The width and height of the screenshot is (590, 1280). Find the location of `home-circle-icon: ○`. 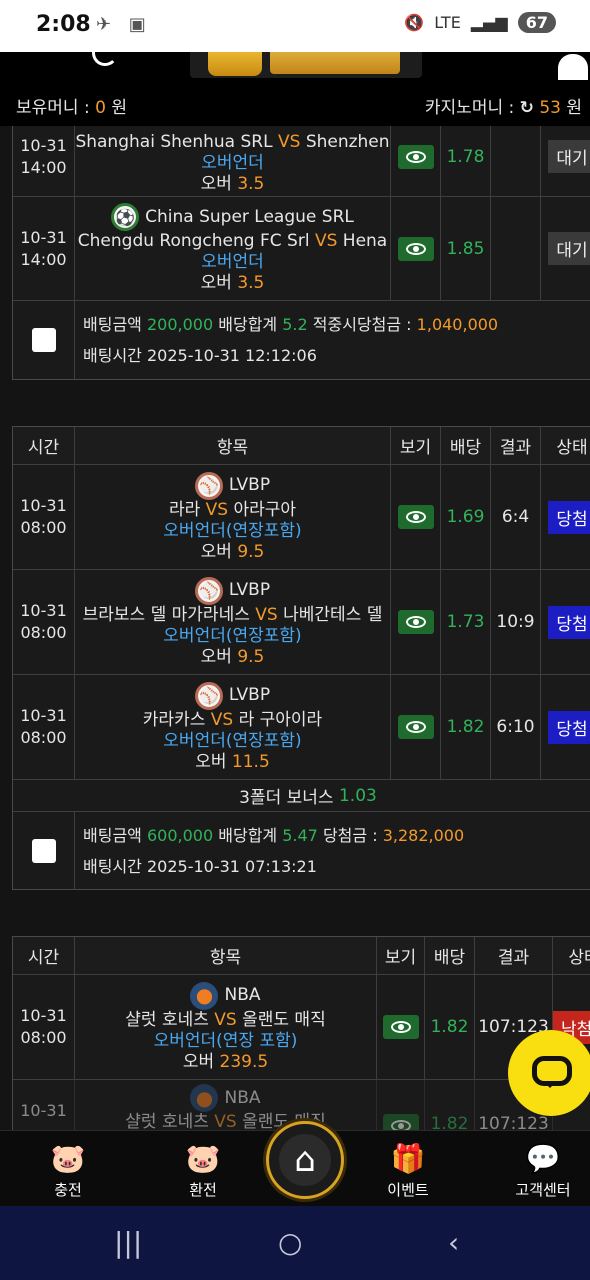

home-circle-icon: ○ is located at coordinates (290, 1242).